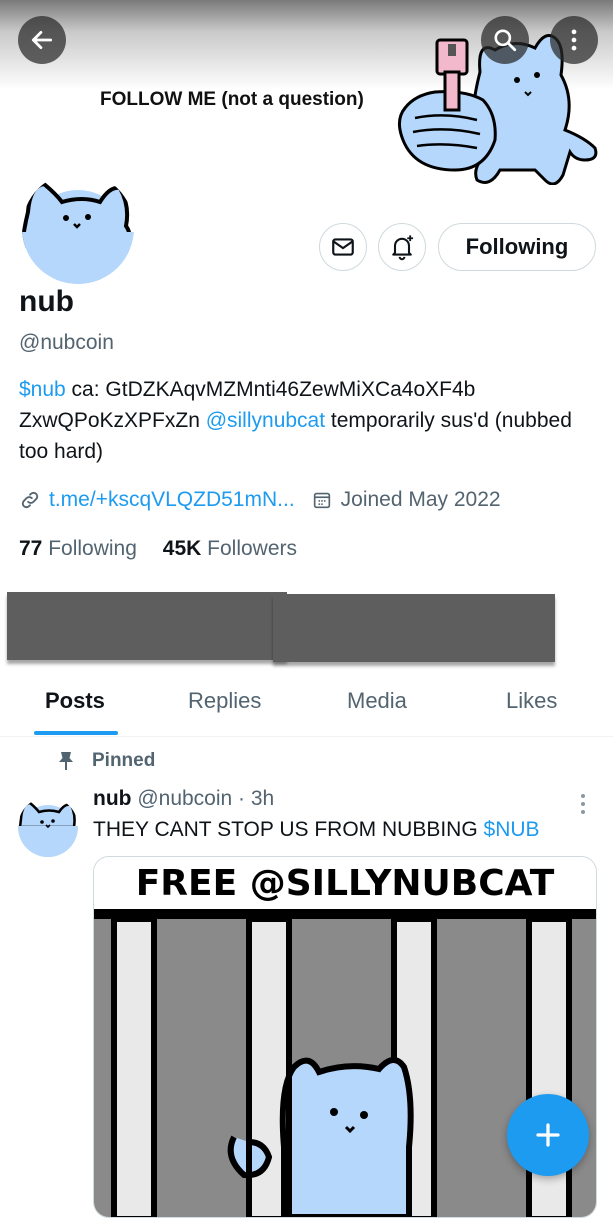 The height and width of the screenshot is (1218, 613). I want to click on bell-plus-icon, so click(403, 248).